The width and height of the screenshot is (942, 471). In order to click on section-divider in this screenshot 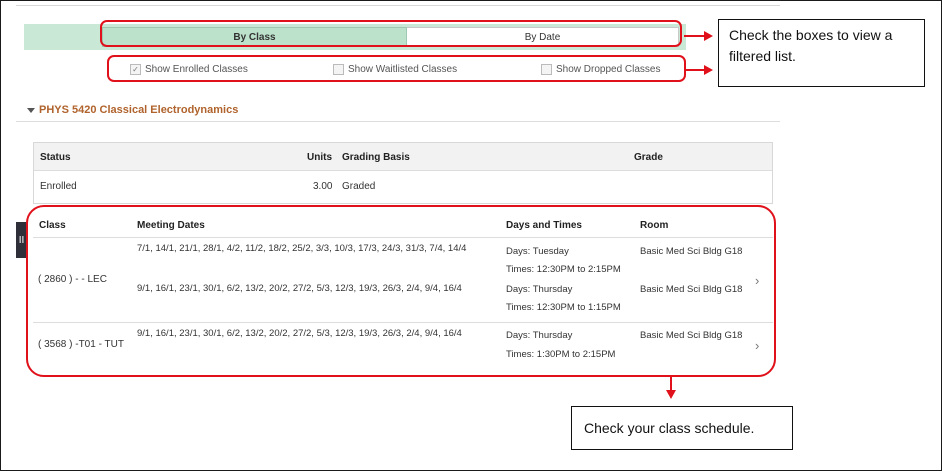, I will do `click(398, 121)`.